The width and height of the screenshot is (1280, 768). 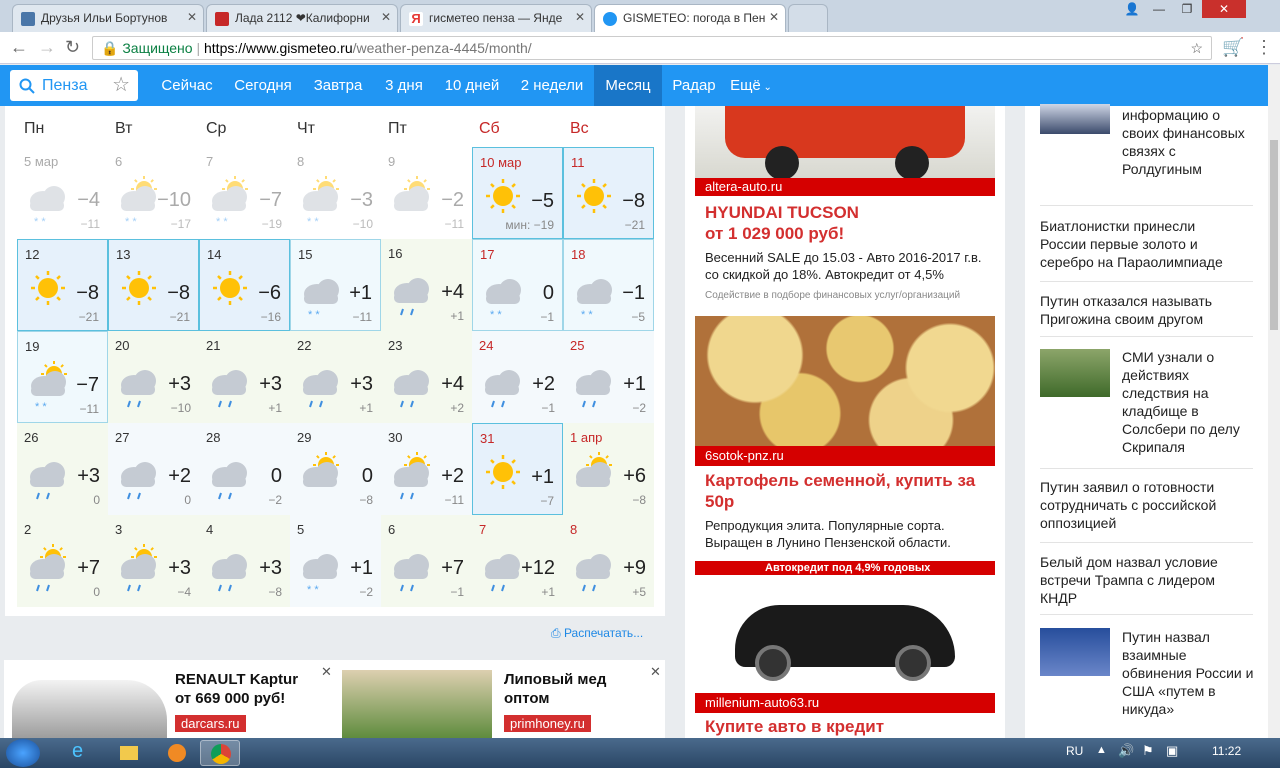 What do you see at coordinates (335, 193) in the screenshot?
I see `calendar-day: 8 * * −3 −10` at bounding box center [335, 193].